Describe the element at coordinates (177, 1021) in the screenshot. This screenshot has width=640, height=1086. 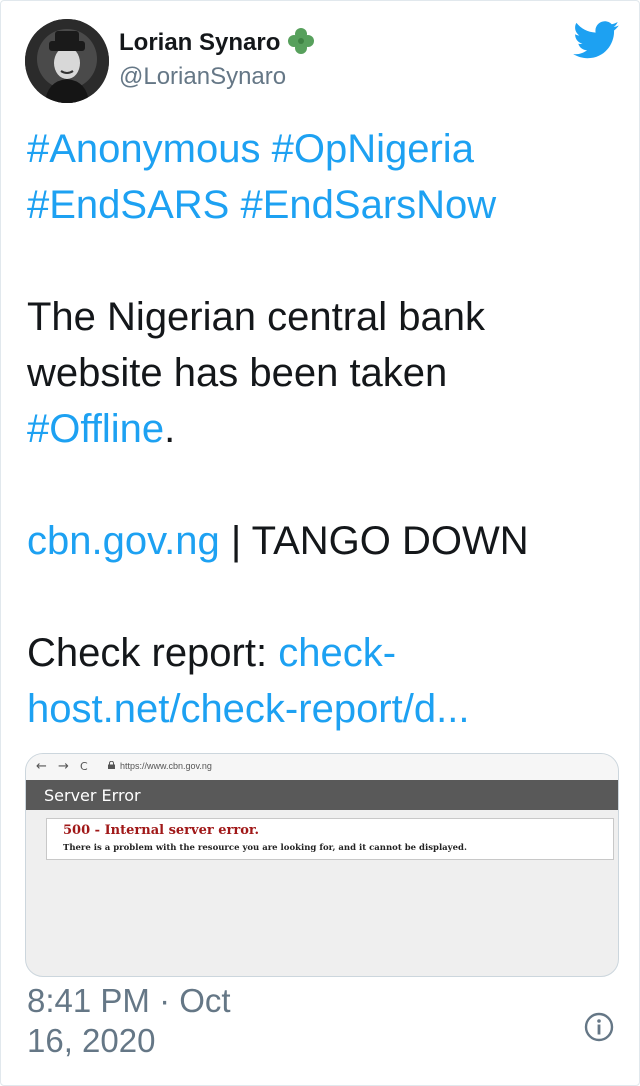
I see `tweet-timestamp: 8:41 PM · Oct 16, 2020` at that location.